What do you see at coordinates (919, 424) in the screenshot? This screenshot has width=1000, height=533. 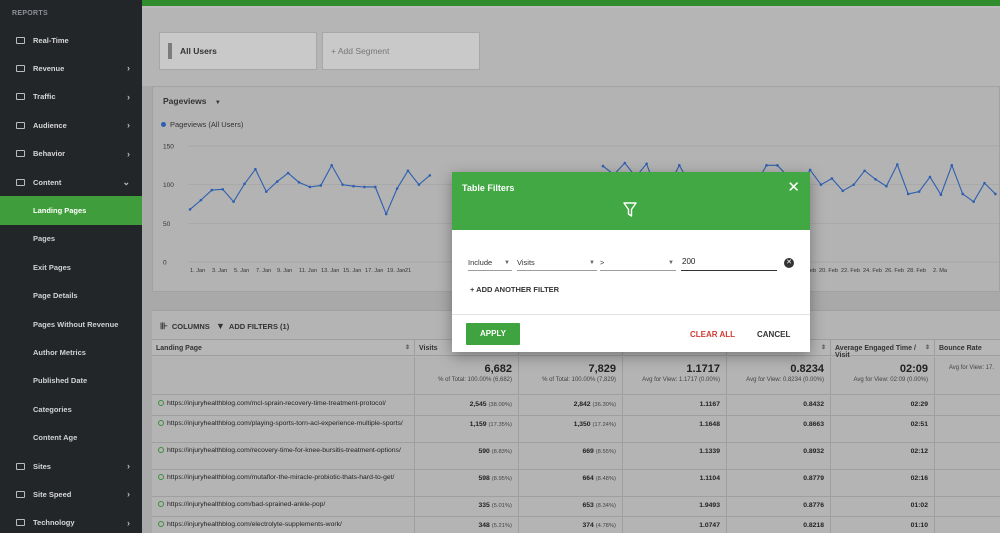 I see `cell-value: 02:51` at bounding box center [919, 424].